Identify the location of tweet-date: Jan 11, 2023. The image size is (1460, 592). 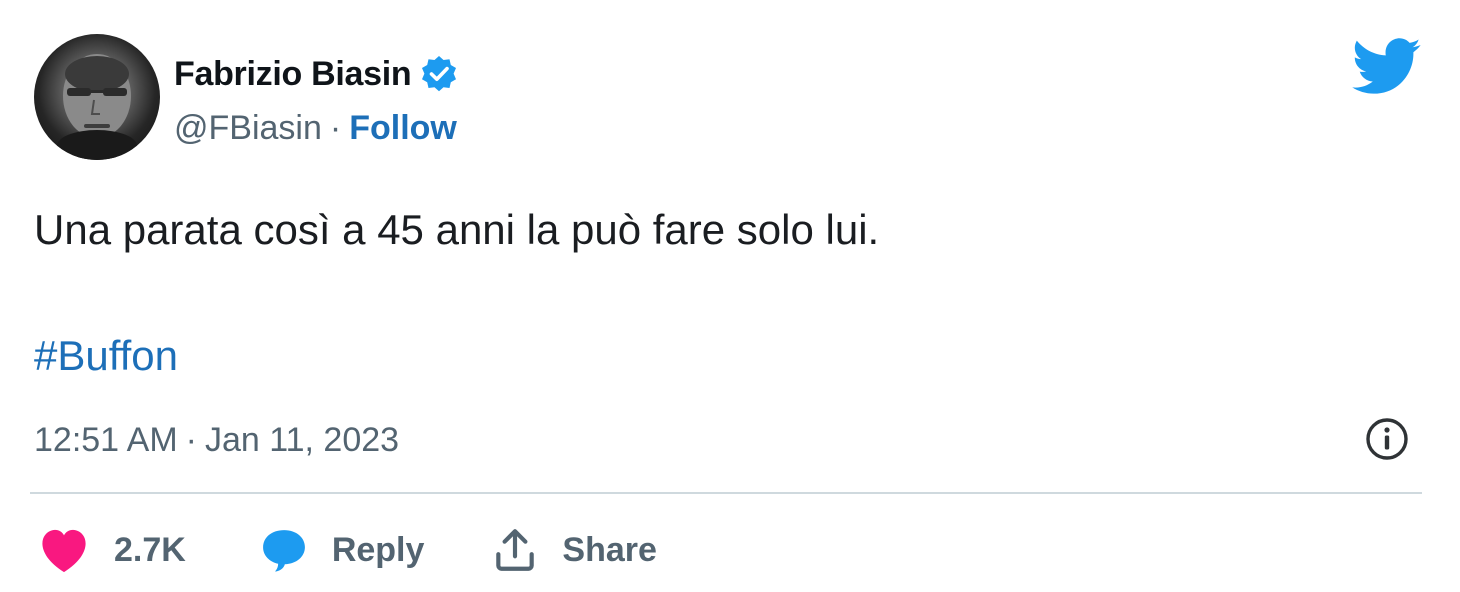
(302, 440).